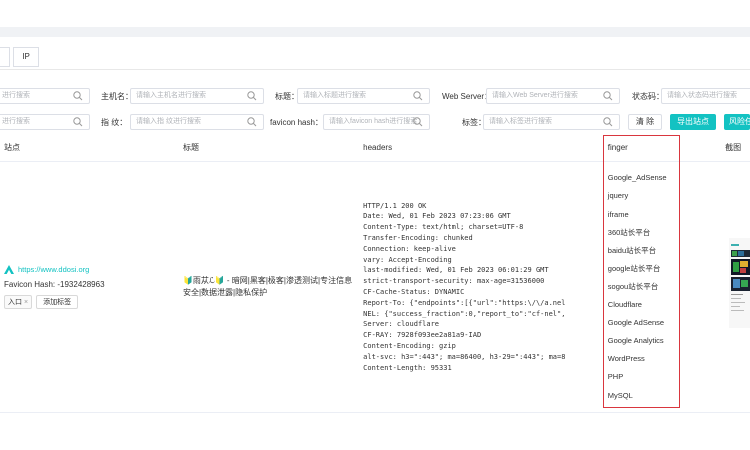 The height and width of the screenshot is (450, 750). I want to click on tab-ip: IP, so click(26, 57).